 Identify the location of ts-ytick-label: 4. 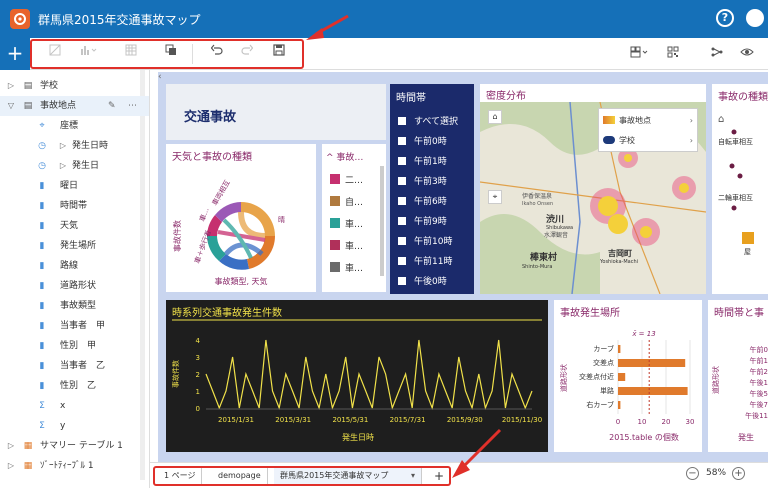
(198, 341).